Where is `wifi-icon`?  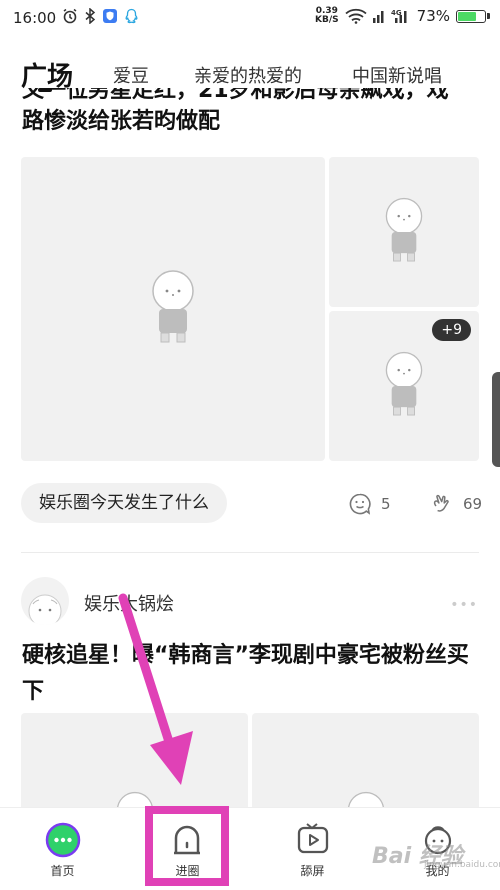 wifi-icon is located at coordinates (356, 16).